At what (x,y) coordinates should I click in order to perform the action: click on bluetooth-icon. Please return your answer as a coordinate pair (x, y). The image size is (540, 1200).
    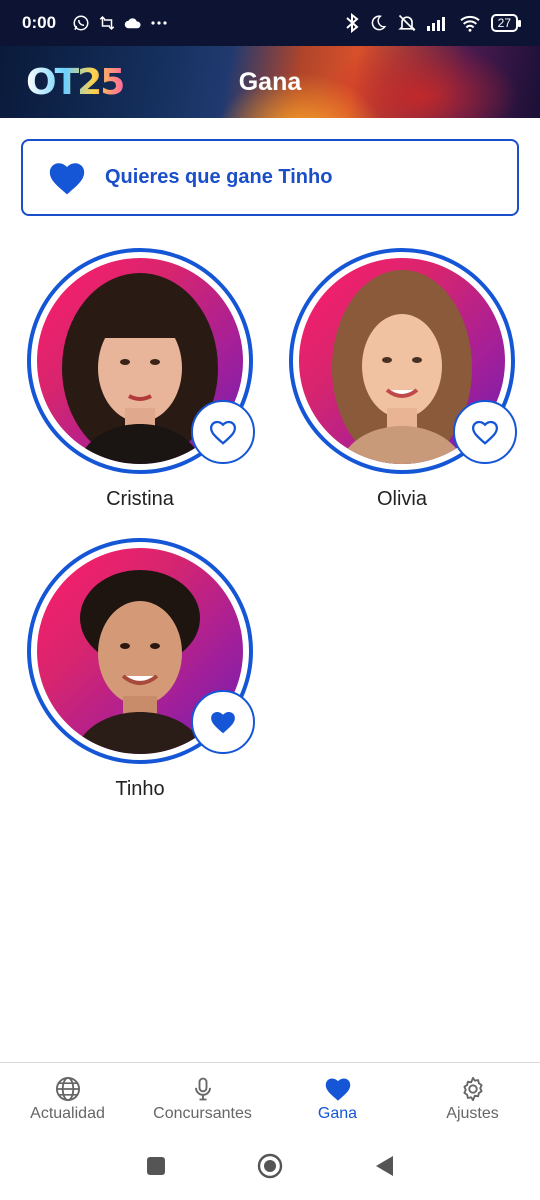
    Looking at the image, I should click on (352, 23).